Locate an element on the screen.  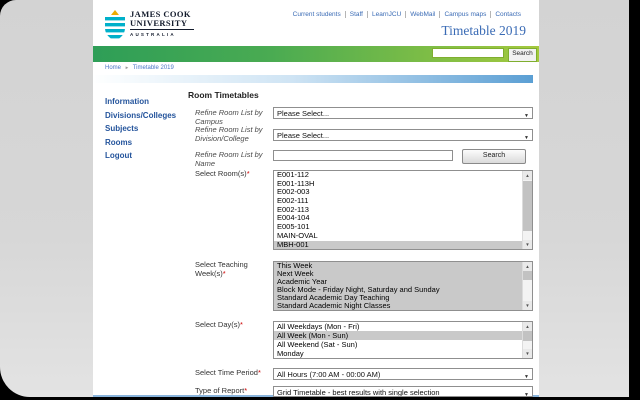
sidebar-item: Logout is located at coordinates (145, 158).